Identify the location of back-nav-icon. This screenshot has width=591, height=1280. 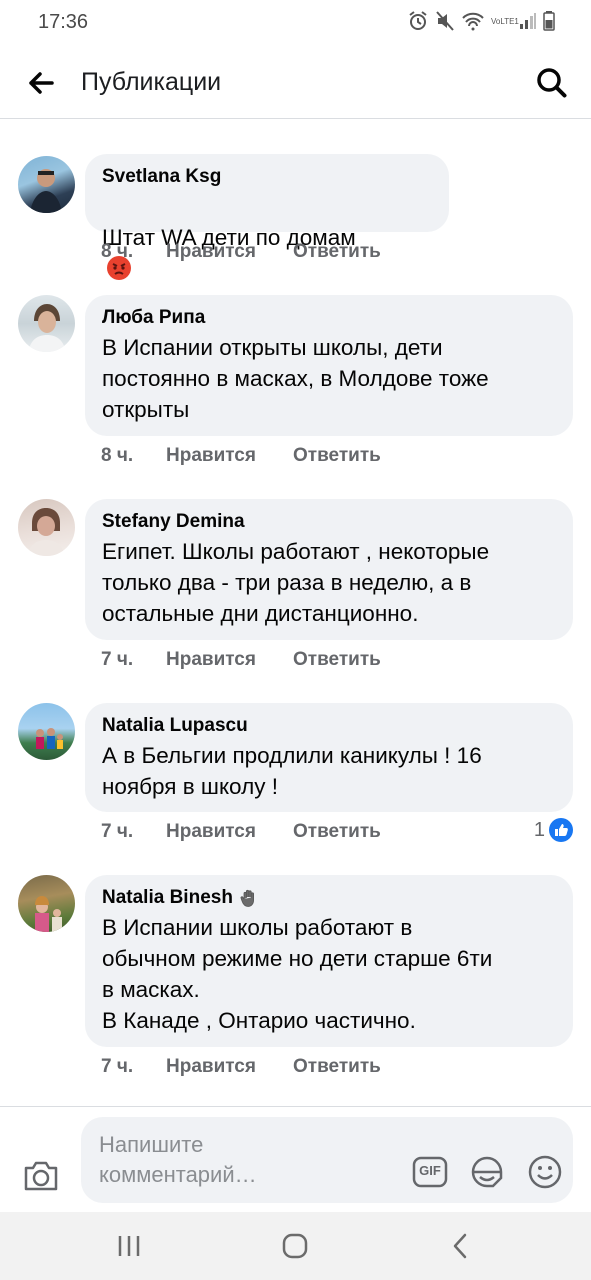
(461, 1246).